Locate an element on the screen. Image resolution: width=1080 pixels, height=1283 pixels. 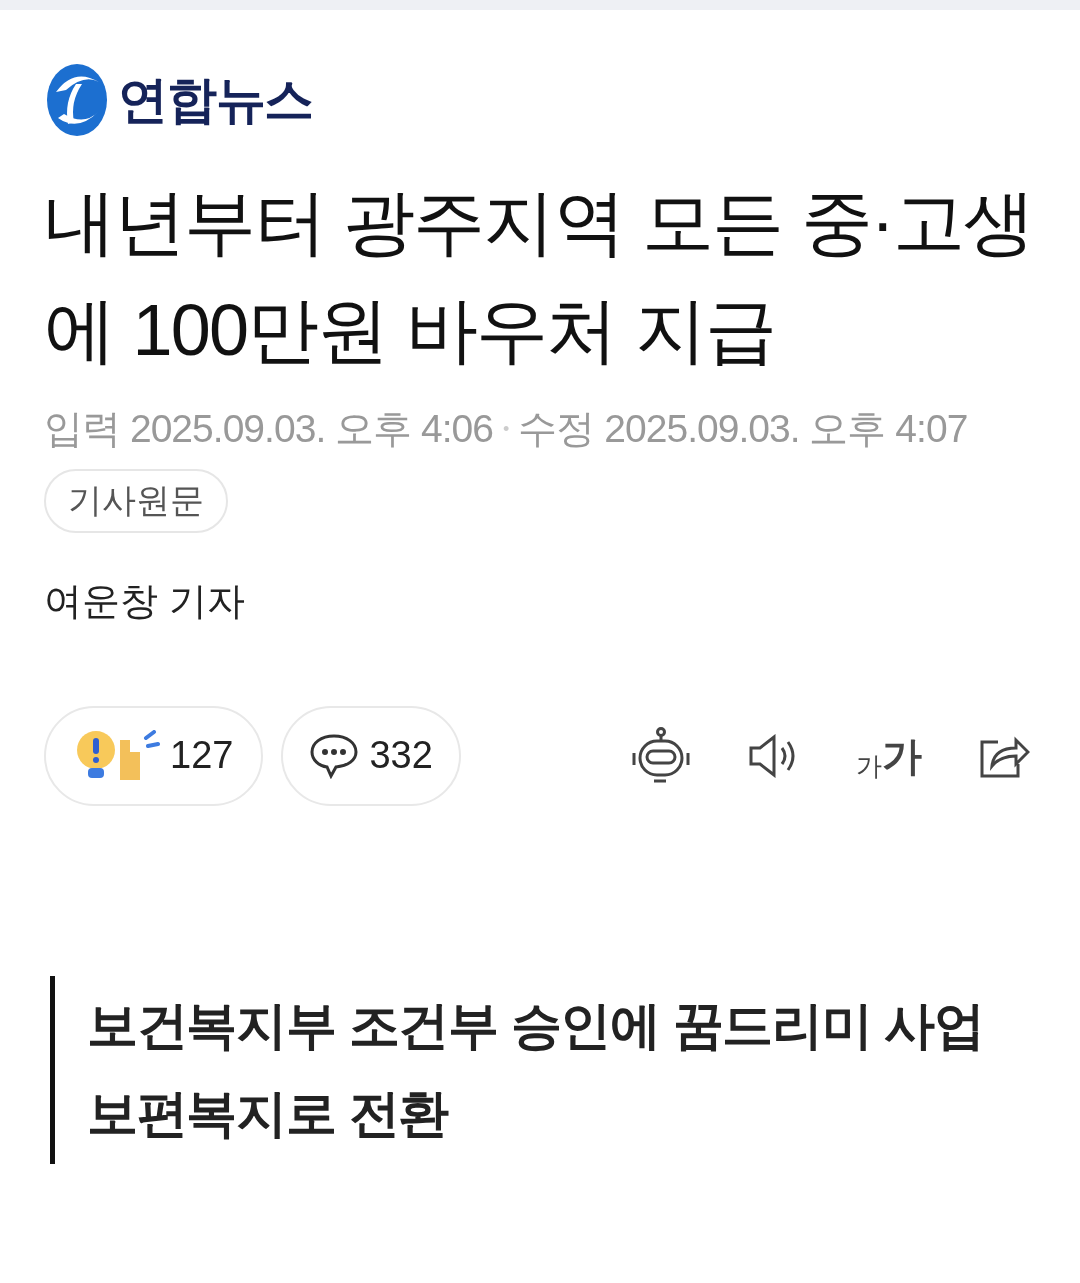
modified-time: 수정 2025.09.03. 오후 4:07 is located at coordinates (743, 429).